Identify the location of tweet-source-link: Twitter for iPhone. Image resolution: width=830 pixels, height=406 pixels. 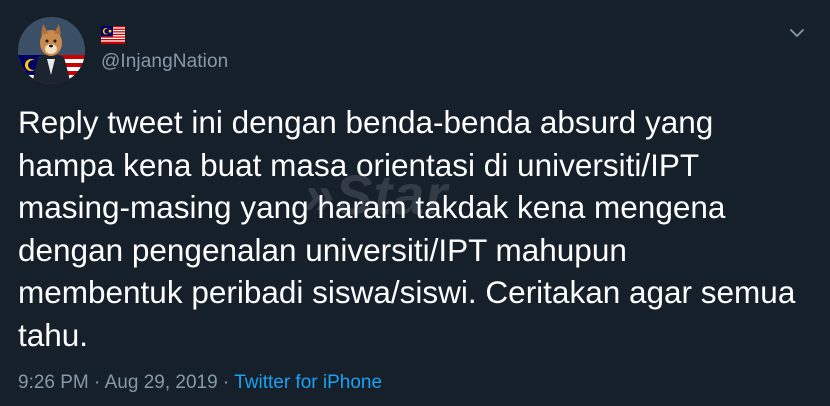
(308, 382).